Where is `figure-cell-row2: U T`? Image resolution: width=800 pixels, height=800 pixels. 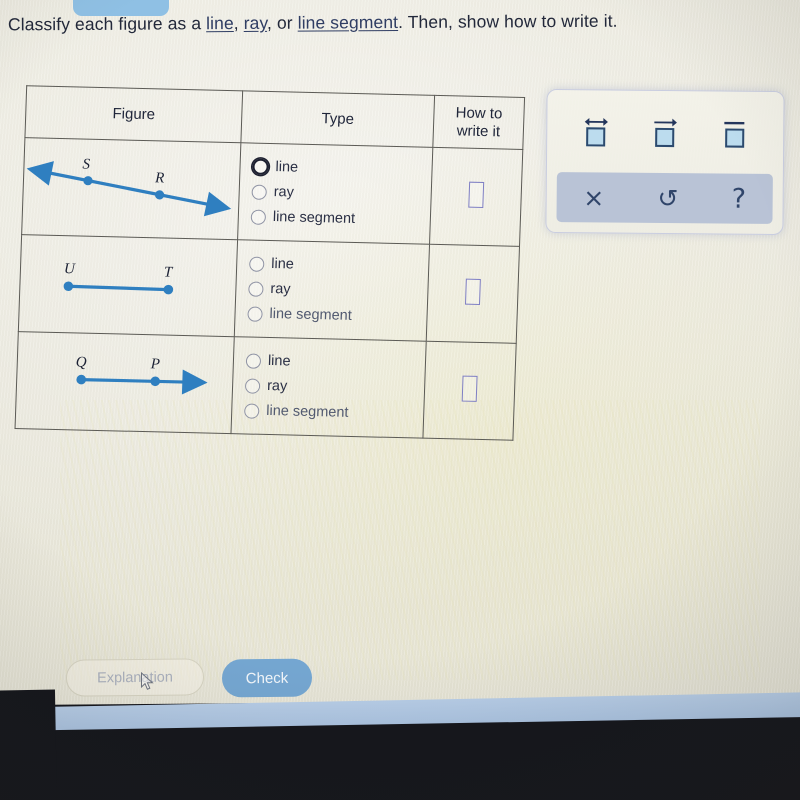
figure-cell-row2: U T is located at coordinates (128, 285).